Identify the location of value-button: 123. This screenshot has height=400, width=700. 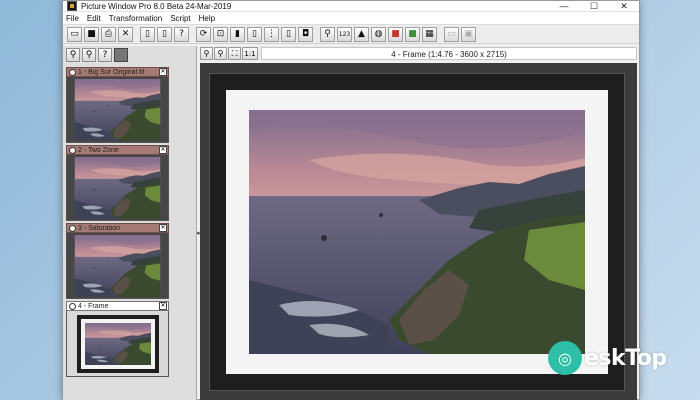
(344, 34).